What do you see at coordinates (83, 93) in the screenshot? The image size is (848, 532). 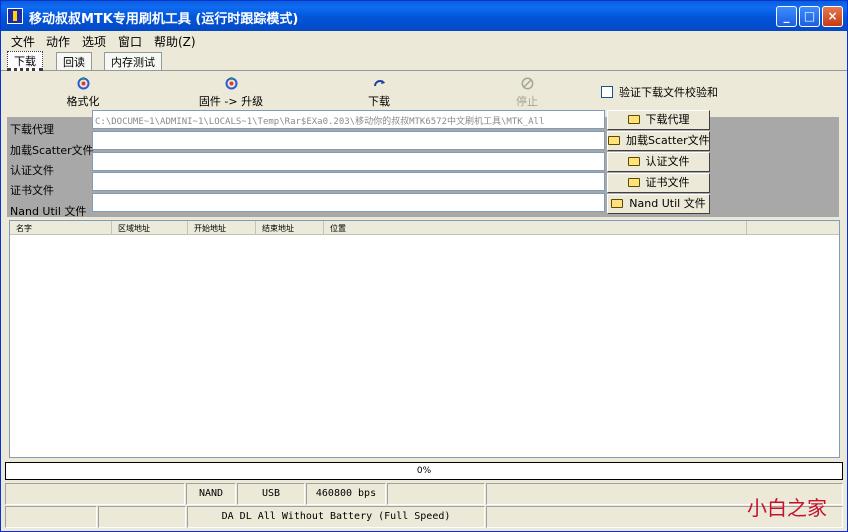 I see `format-button: 格式化` at bounding box center [83, 93].